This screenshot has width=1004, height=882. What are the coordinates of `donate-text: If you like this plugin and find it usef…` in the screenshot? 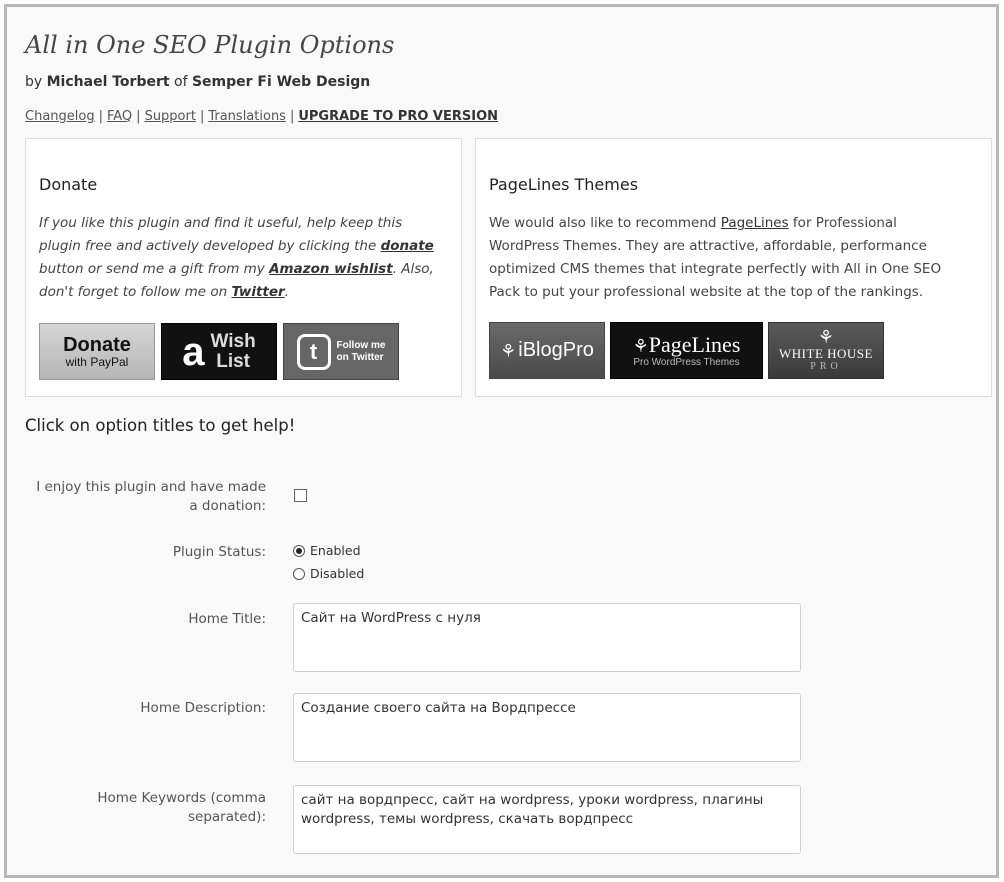 It's located at (239, 258).